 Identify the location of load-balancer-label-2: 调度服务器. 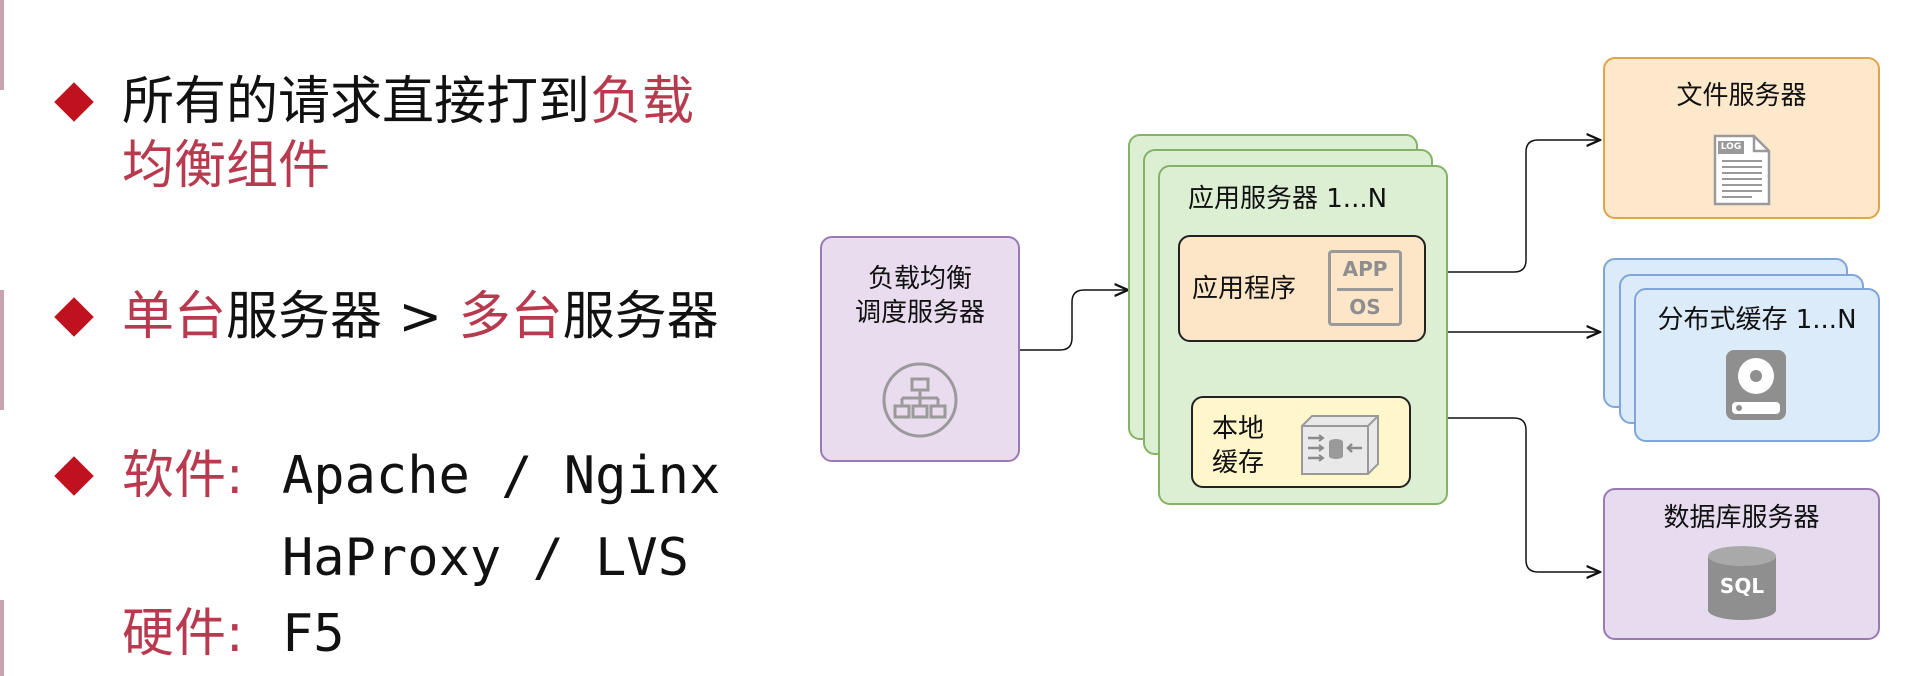
(919, 313).